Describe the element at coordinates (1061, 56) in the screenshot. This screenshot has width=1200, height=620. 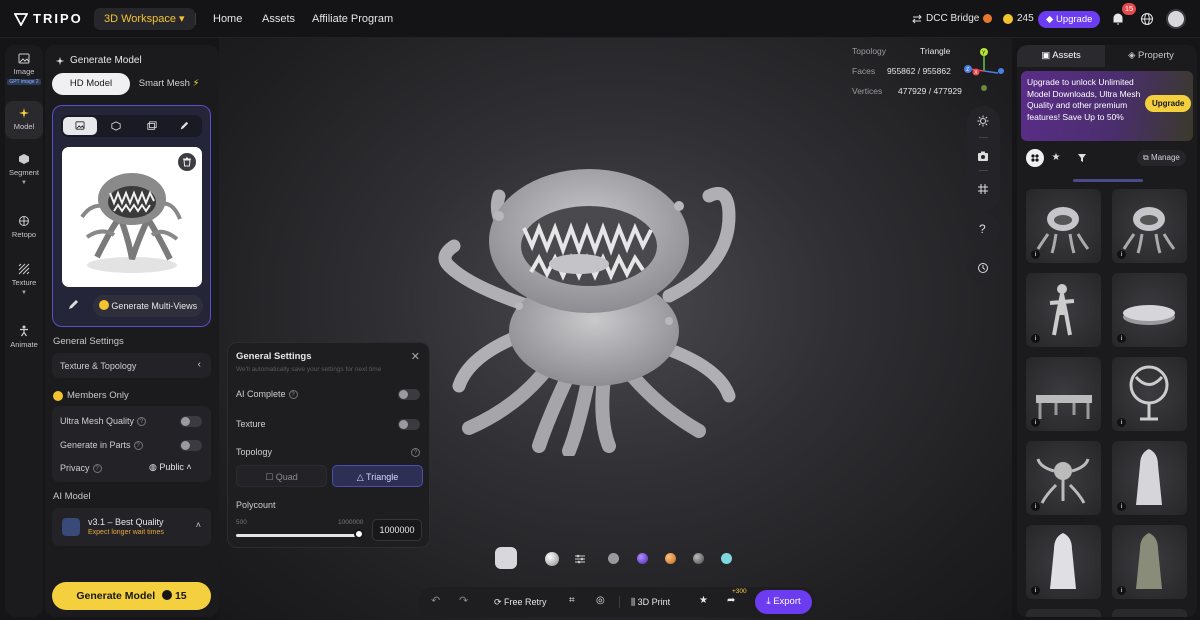
I see `tab-assets: ▣ Assets` at that location.